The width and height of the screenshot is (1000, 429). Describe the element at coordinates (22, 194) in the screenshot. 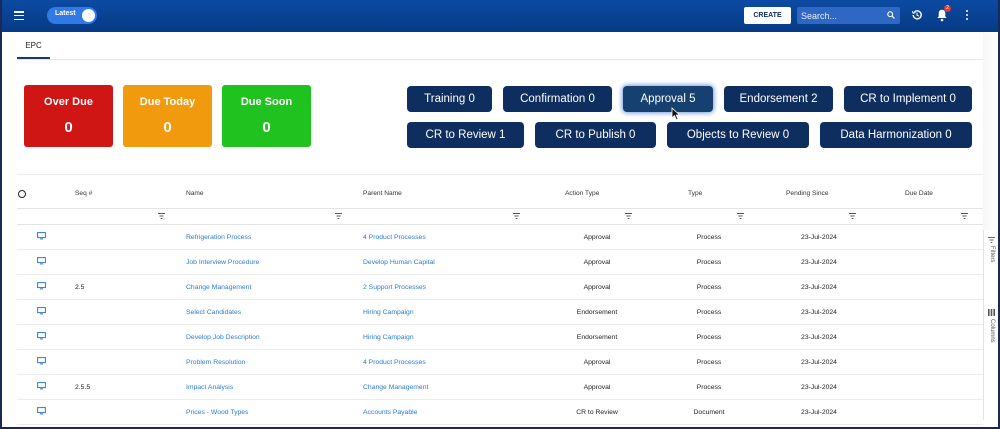

I see `select-all-radio` at that location.